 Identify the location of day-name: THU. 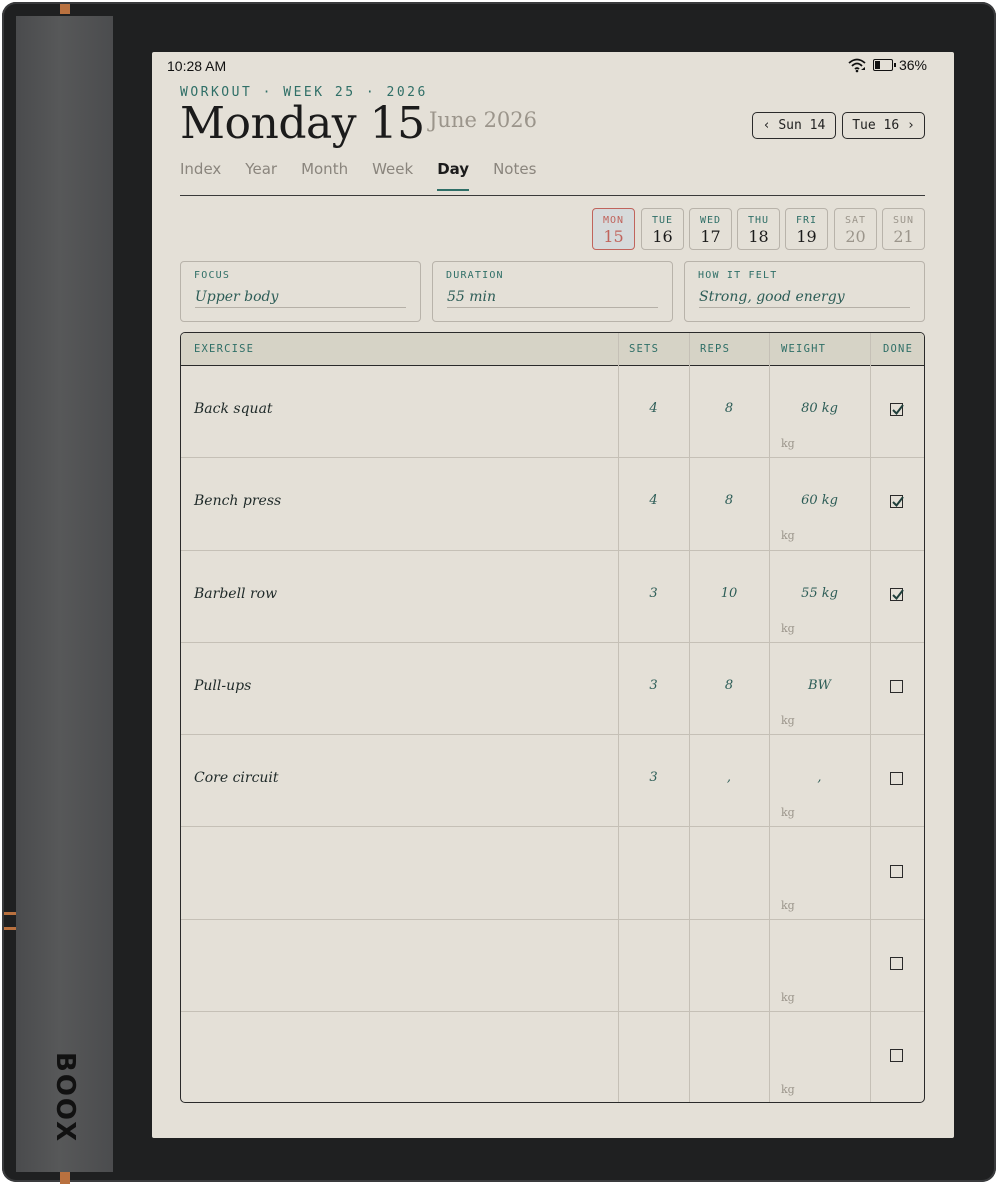
(758, 220).